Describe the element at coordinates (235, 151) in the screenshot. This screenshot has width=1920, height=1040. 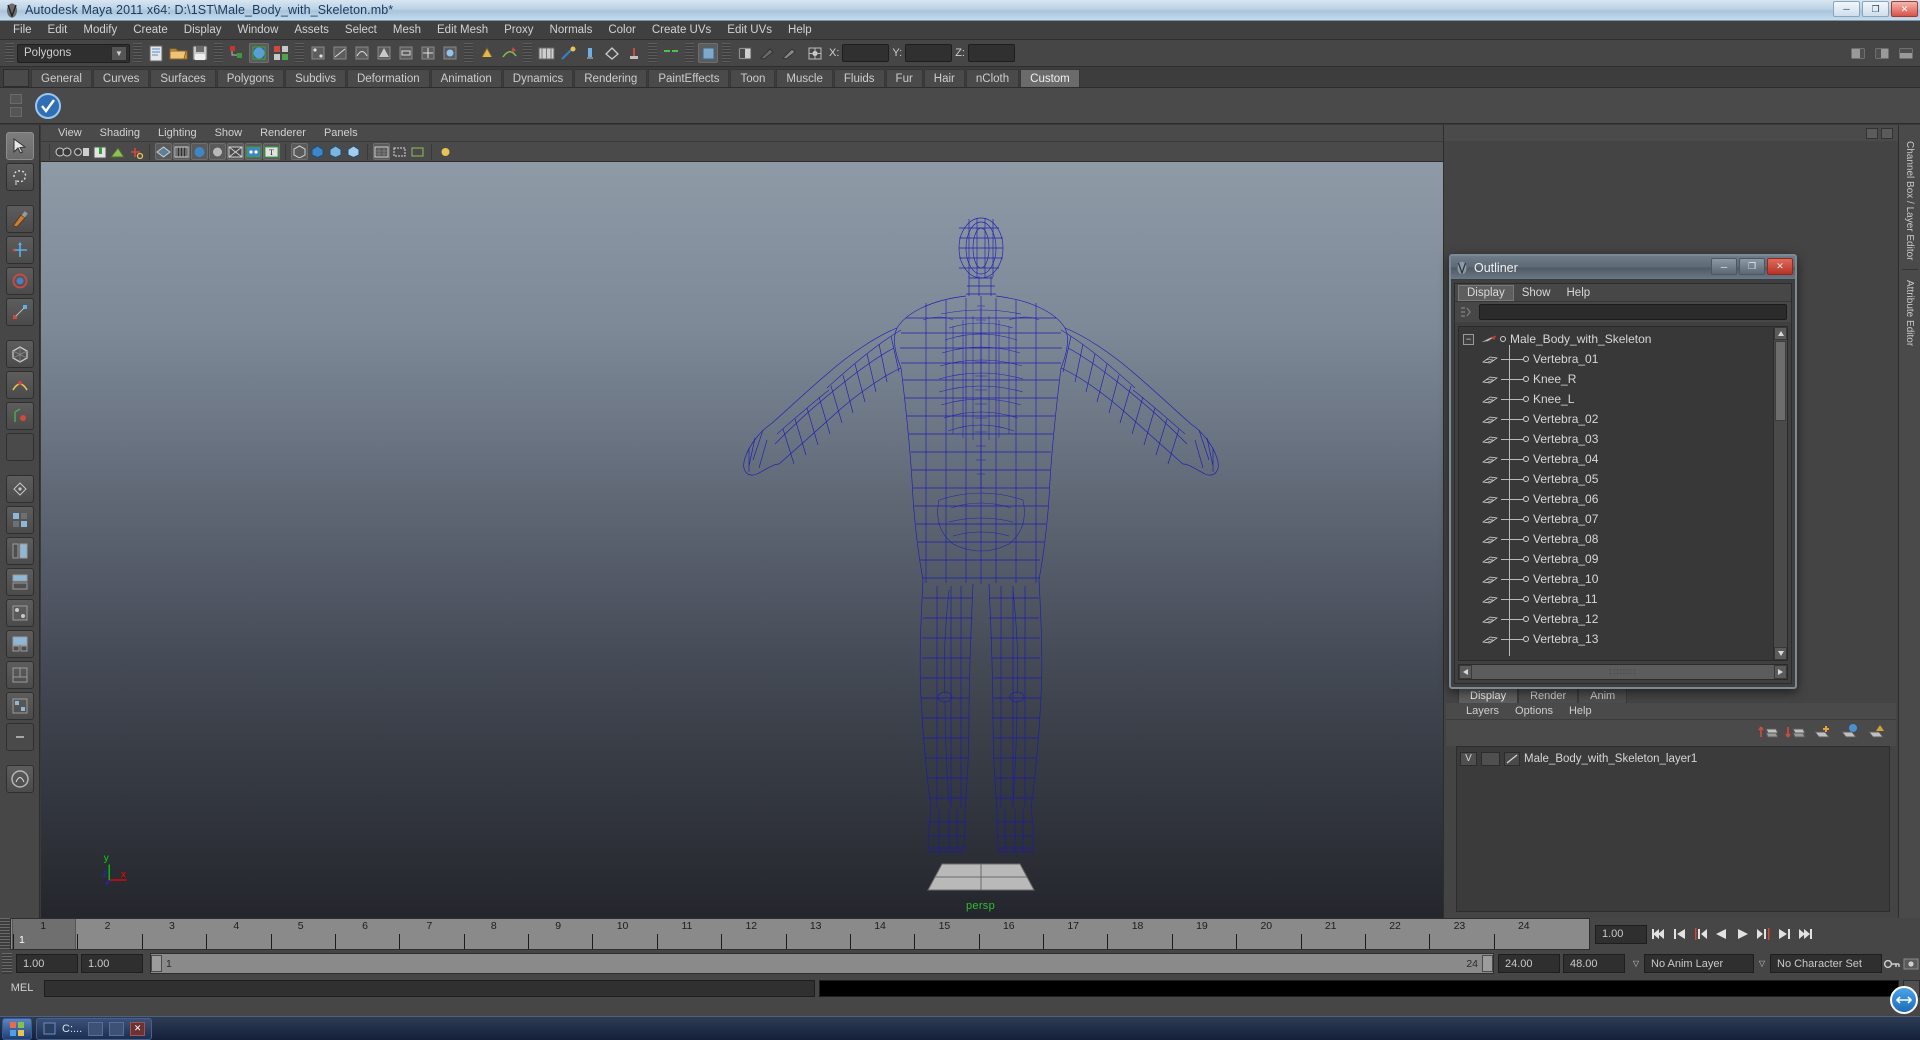
I see `shadows-icon` at that location.